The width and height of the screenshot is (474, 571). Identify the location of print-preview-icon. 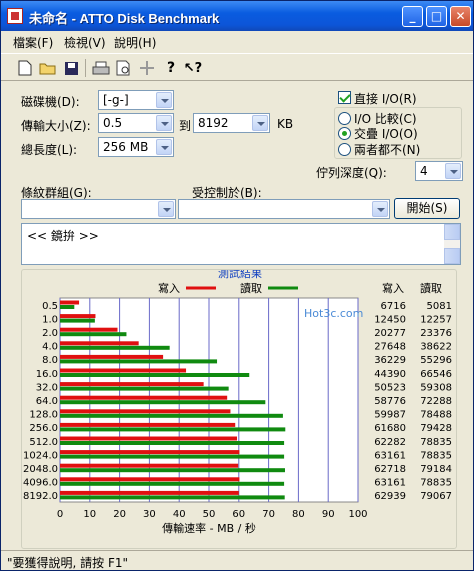
(124, 68).